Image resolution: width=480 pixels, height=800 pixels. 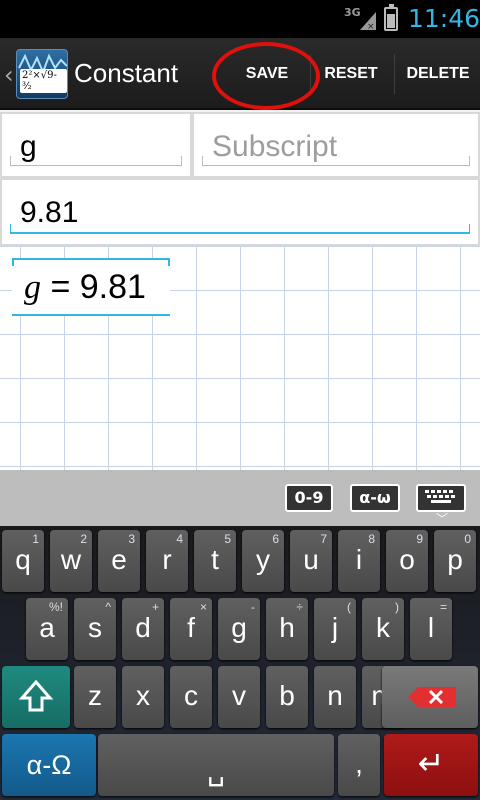 What do you see at coordinates (240, 498) in the screenshot?
I see `keyboard-toolbar: 0-9 α-ω ﹀` at bounding box center [240, 498].